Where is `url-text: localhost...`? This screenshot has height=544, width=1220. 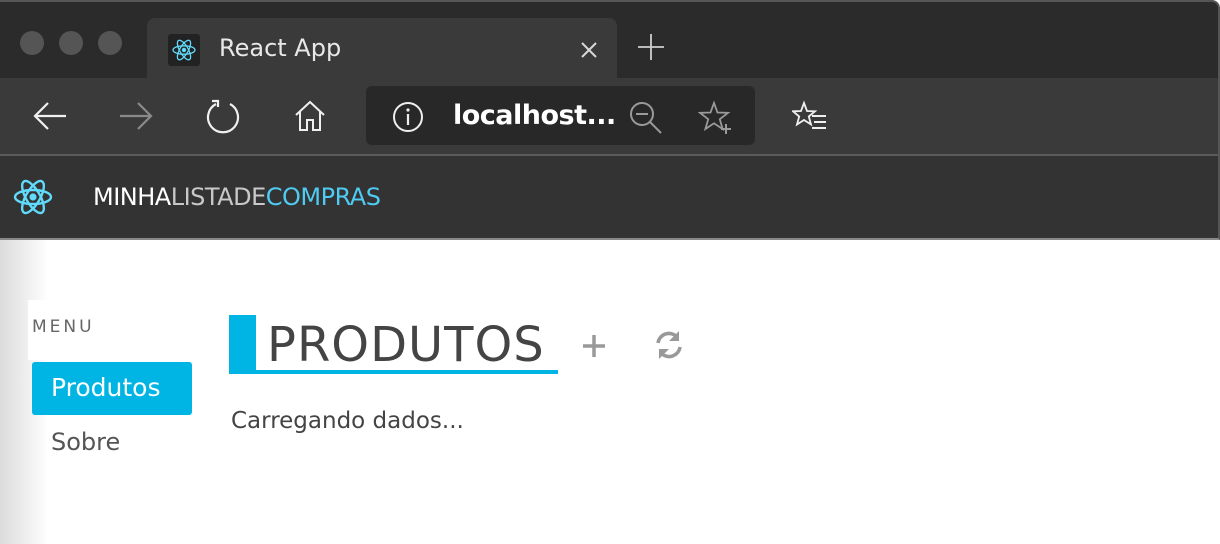 url-text: localhost... is located at coordinates (534, 115).